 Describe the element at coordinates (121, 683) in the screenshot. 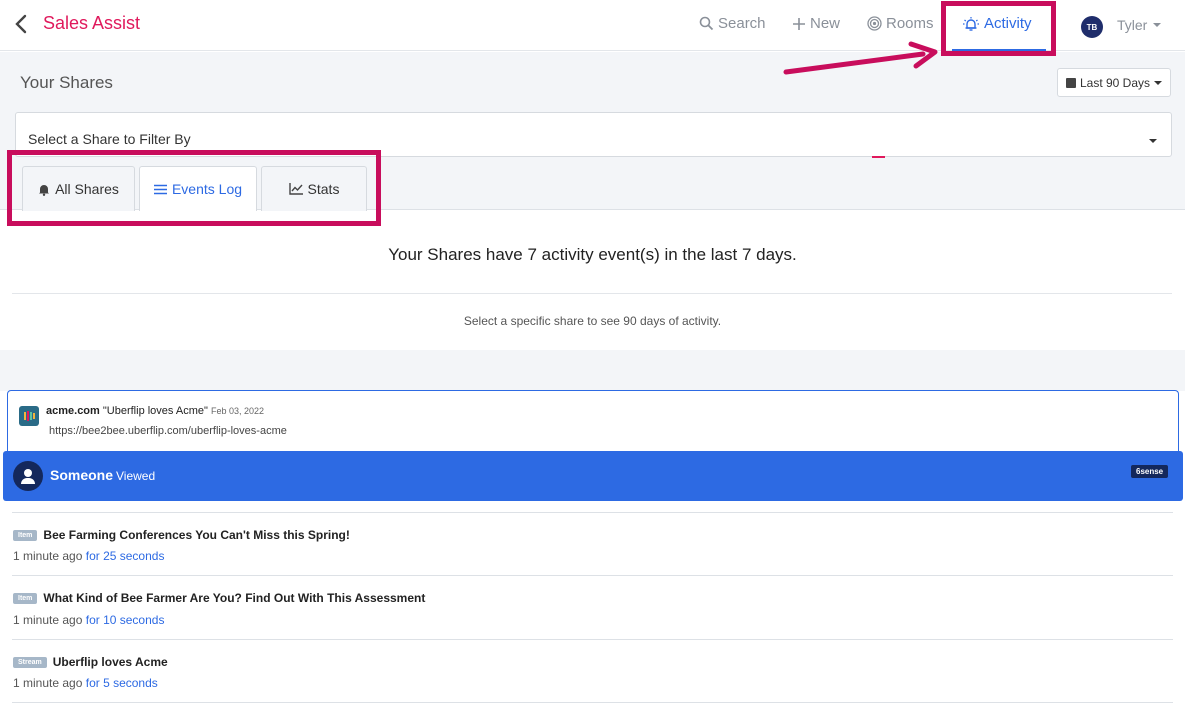

I see `event-duration: for 5 seconds` at that location.